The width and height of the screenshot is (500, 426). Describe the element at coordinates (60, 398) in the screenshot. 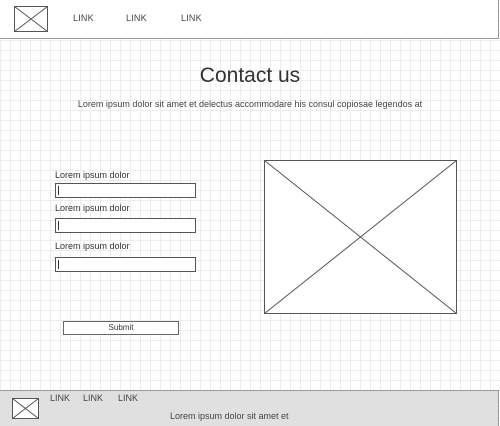

I see `footer-link-1: LINK` at that location.